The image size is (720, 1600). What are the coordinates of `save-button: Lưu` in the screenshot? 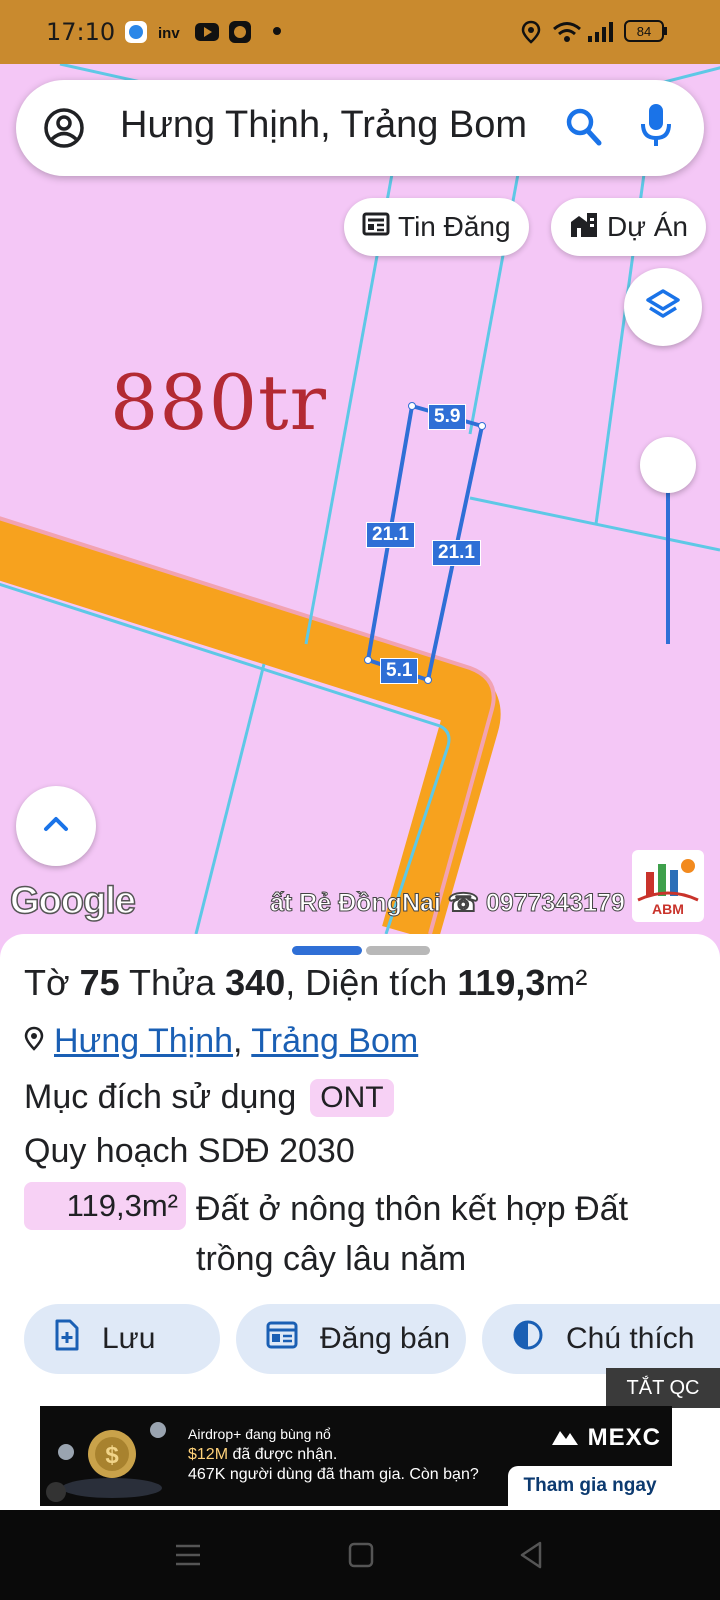 It's located at (122, 1339).